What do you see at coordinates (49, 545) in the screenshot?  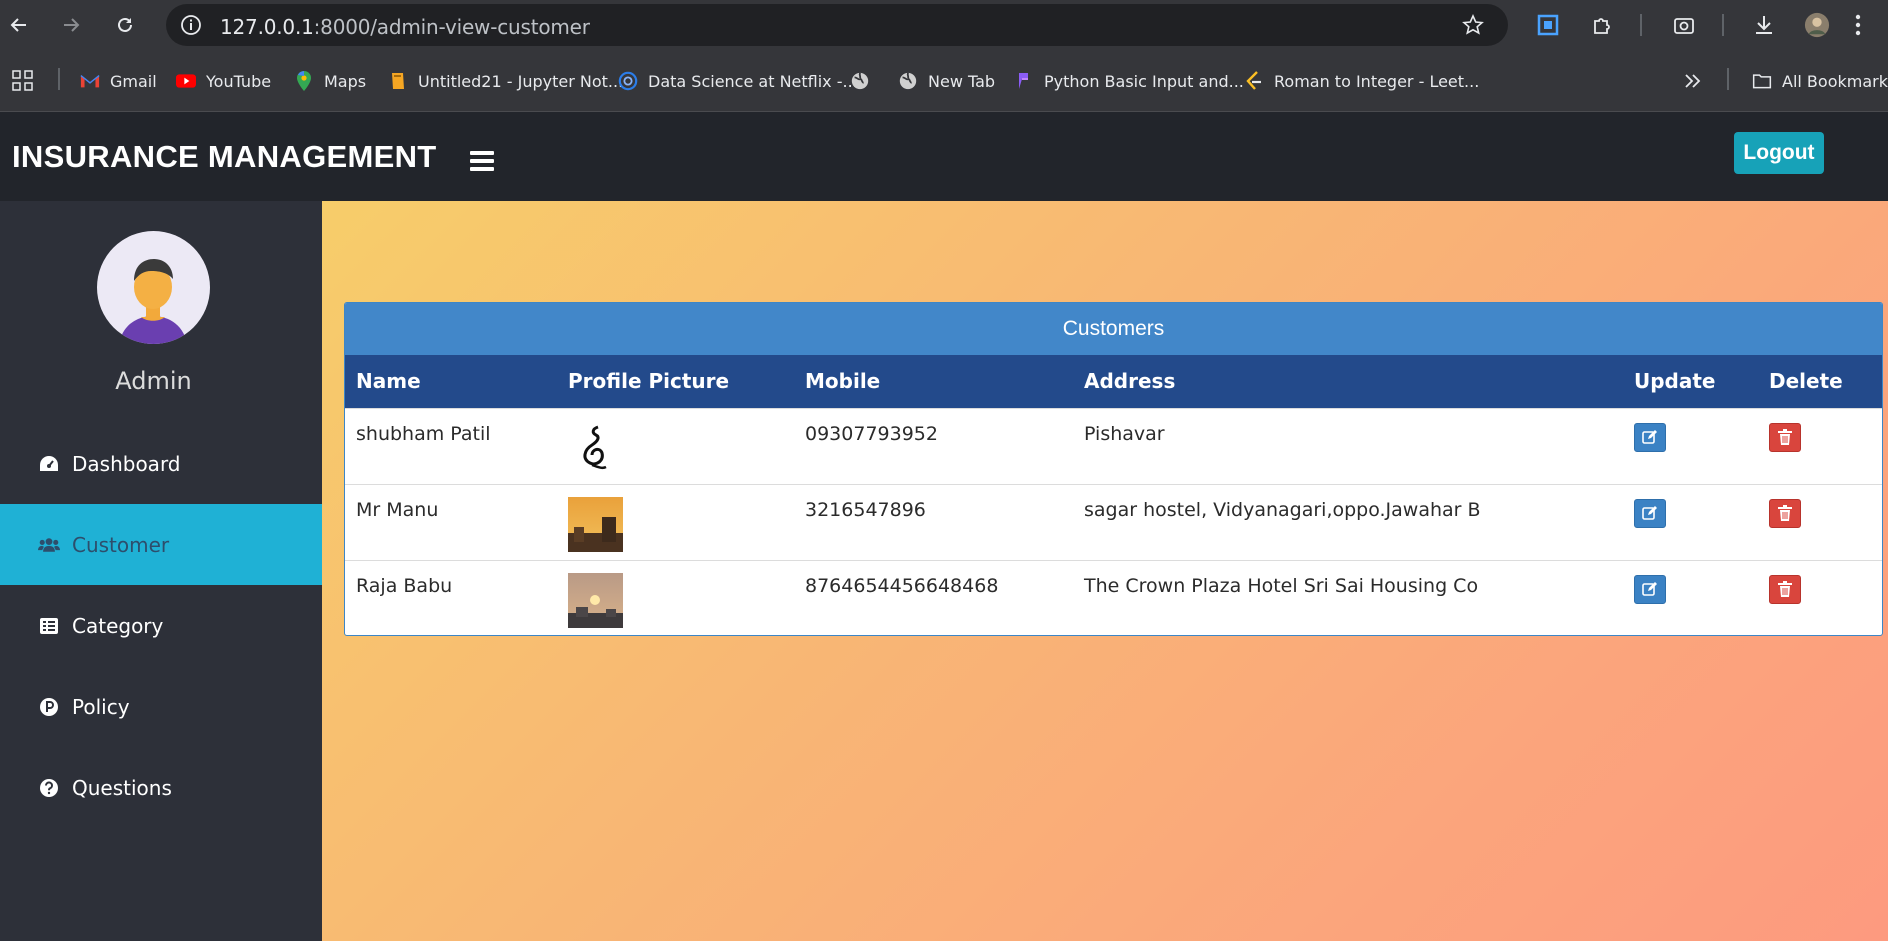 I see `users-icon` at bounding box center [49, 545].